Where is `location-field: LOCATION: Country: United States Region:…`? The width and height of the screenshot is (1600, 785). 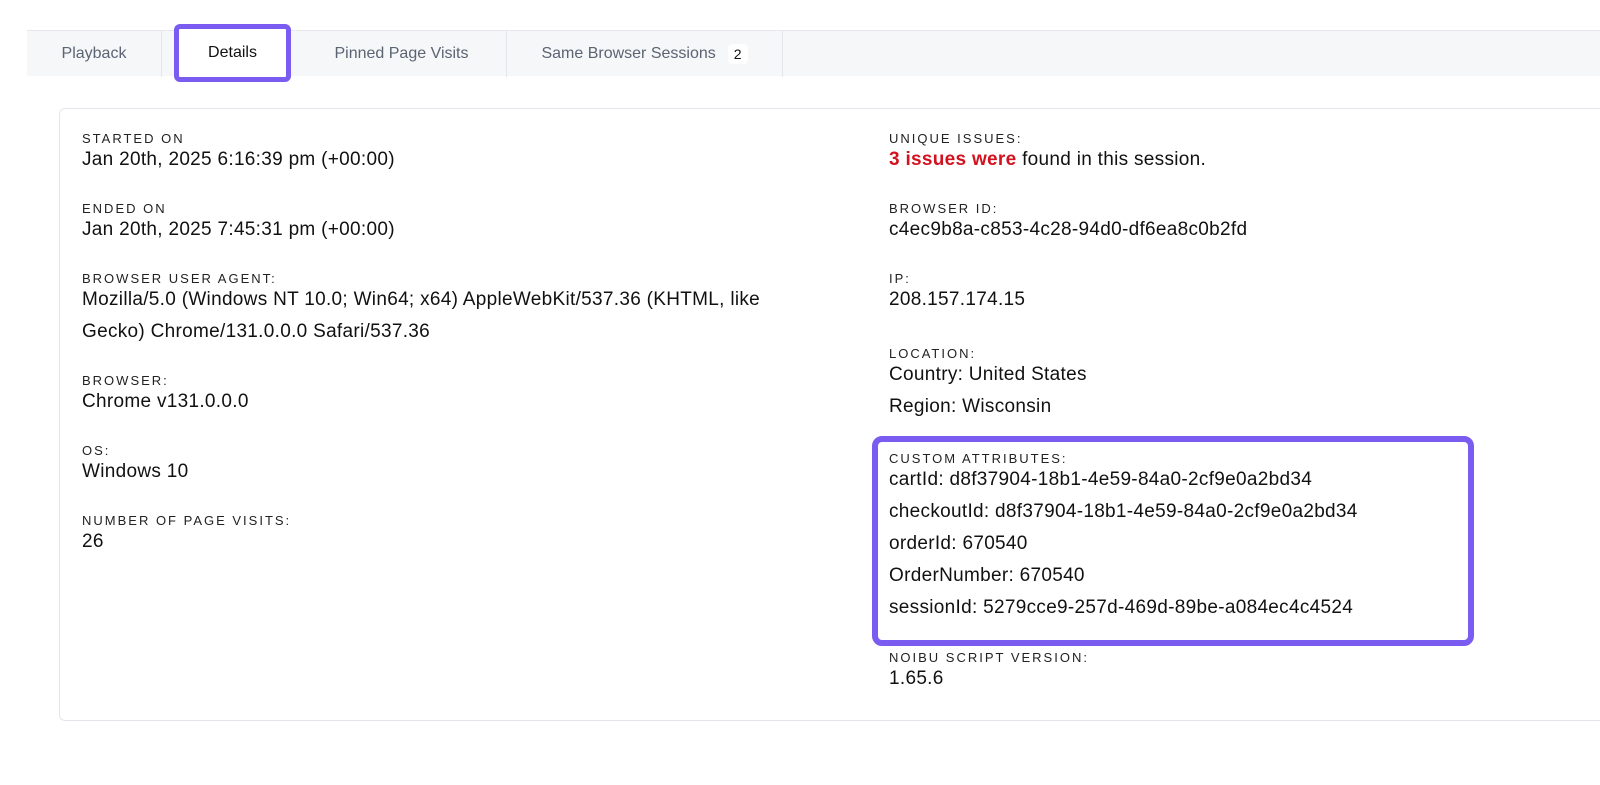 location-field: LOCATION: Country: United States Region:… is located at coordinates (1209, 384).